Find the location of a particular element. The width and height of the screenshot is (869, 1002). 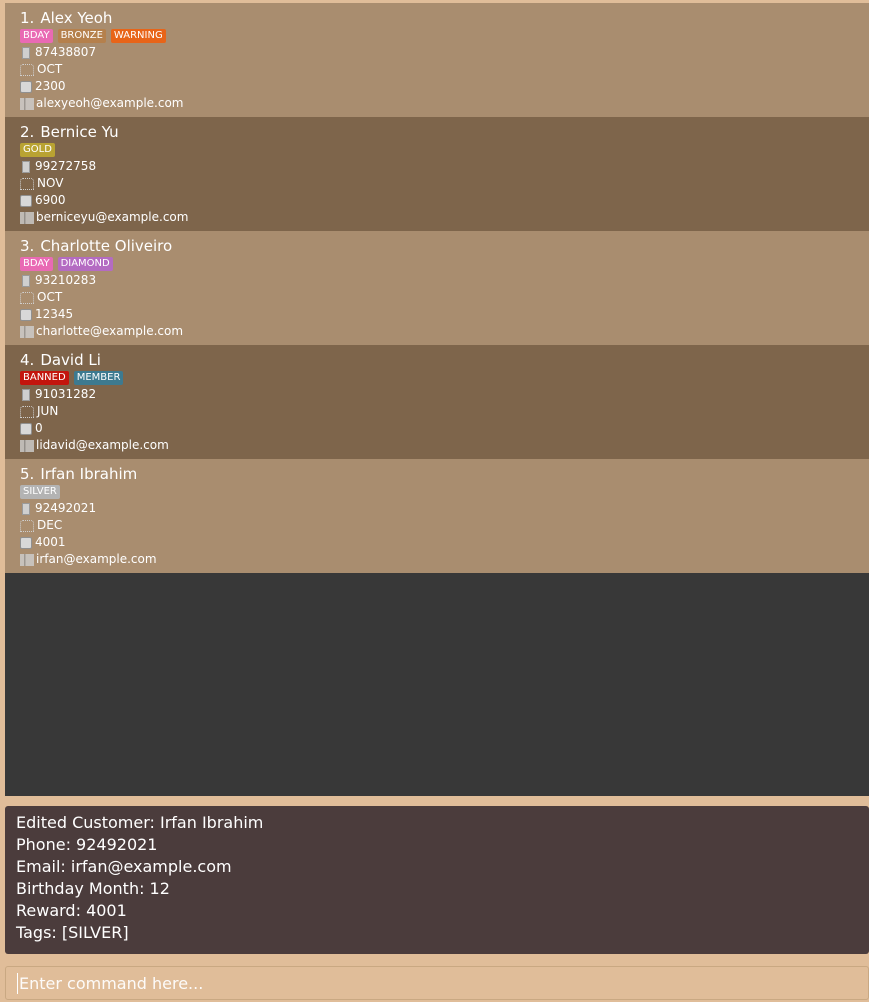

phone-field: 92492021 is located at coordinates (444, 508).